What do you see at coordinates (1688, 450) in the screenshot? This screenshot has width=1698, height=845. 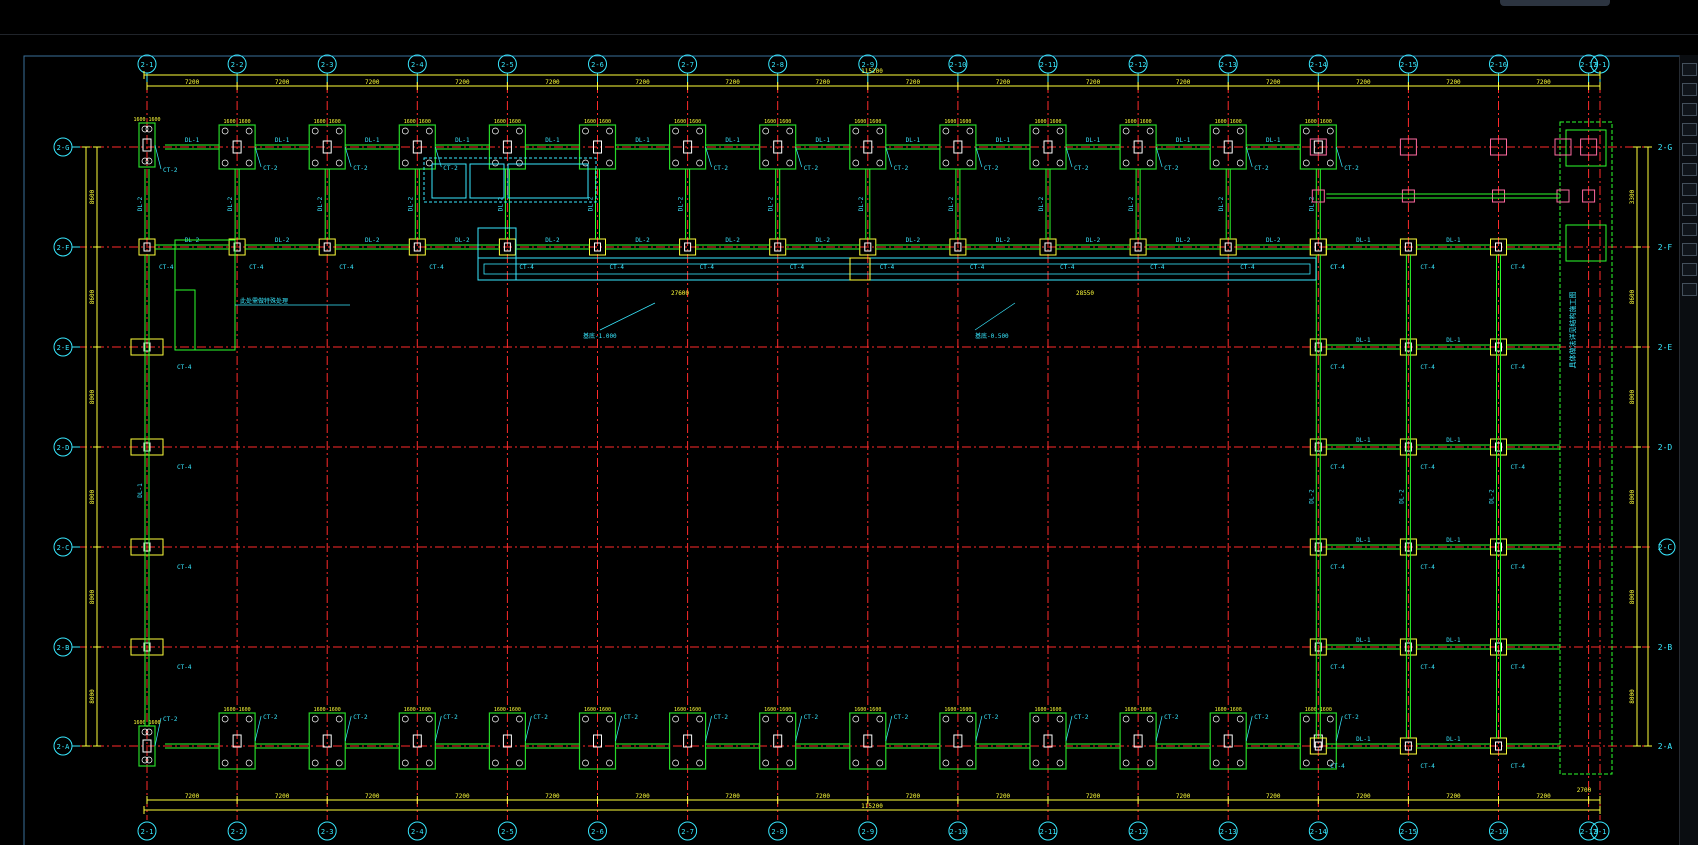 I see `right-tool-palette` at bounding box center [1688, 450].